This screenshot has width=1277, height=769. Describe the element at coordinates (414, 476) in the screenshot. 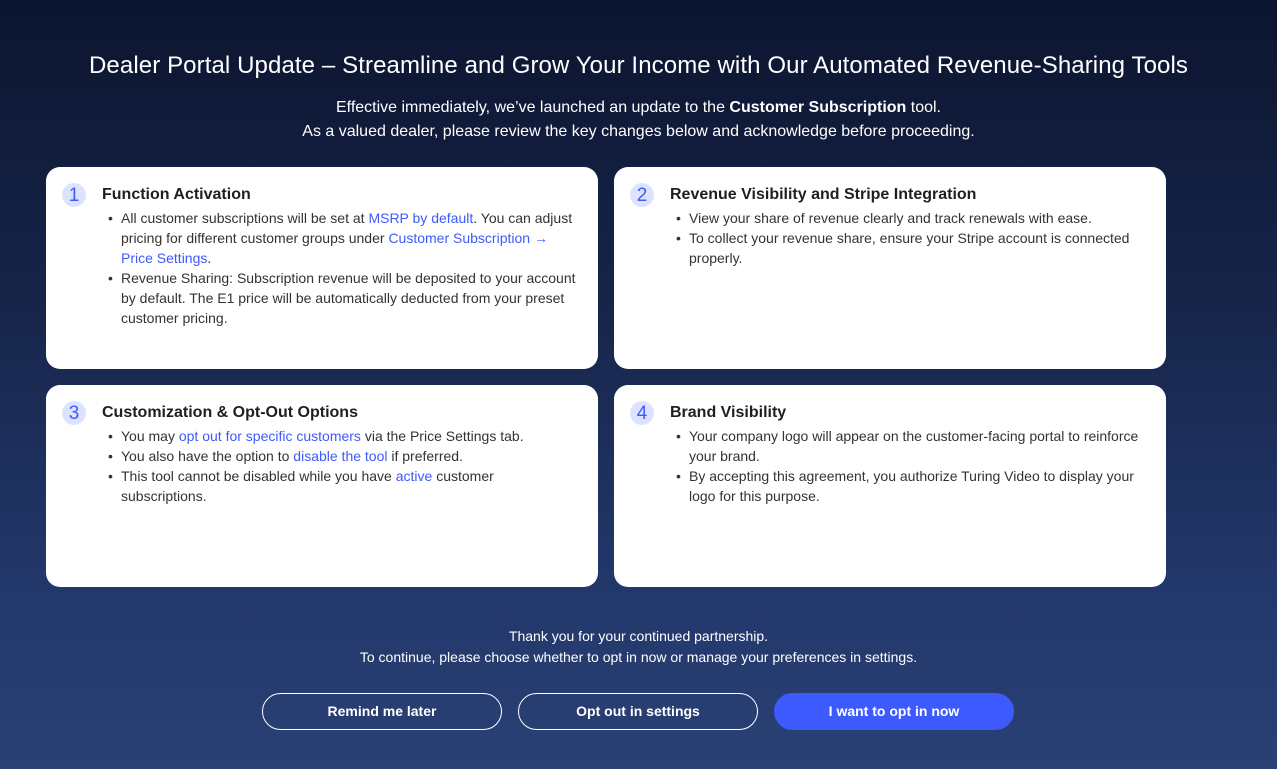

I see `active-subscriptions-link: active` at that location.